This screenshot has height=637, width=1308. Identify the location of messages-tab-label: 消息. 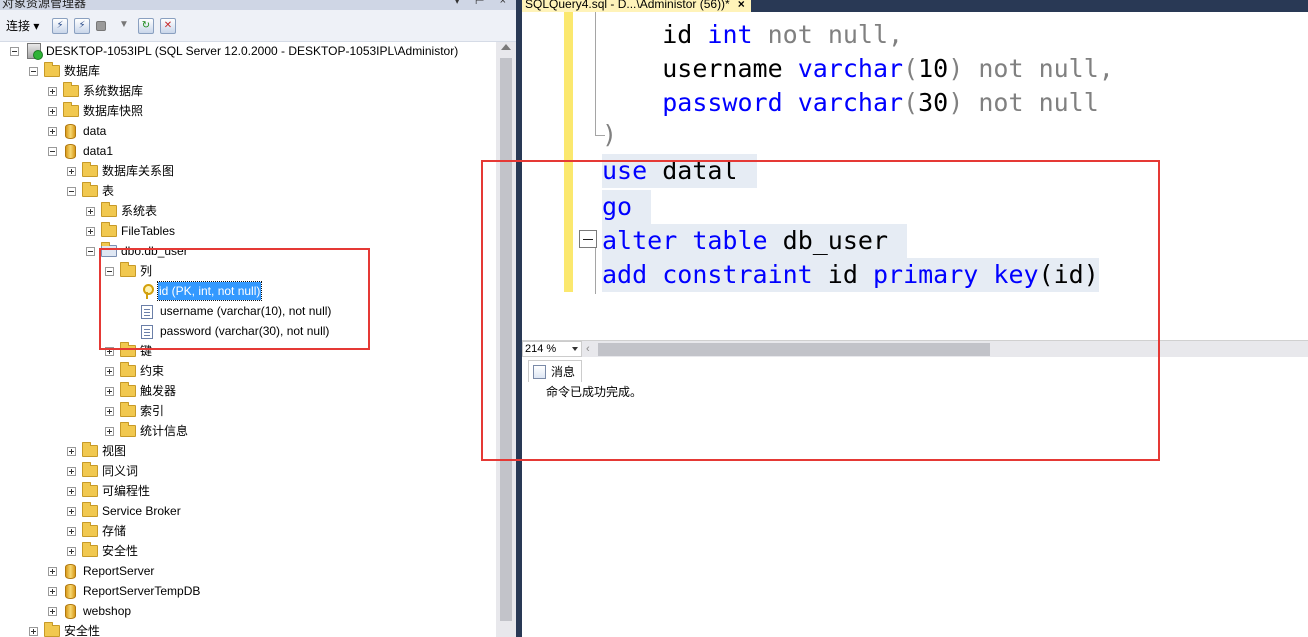
(563, 372).